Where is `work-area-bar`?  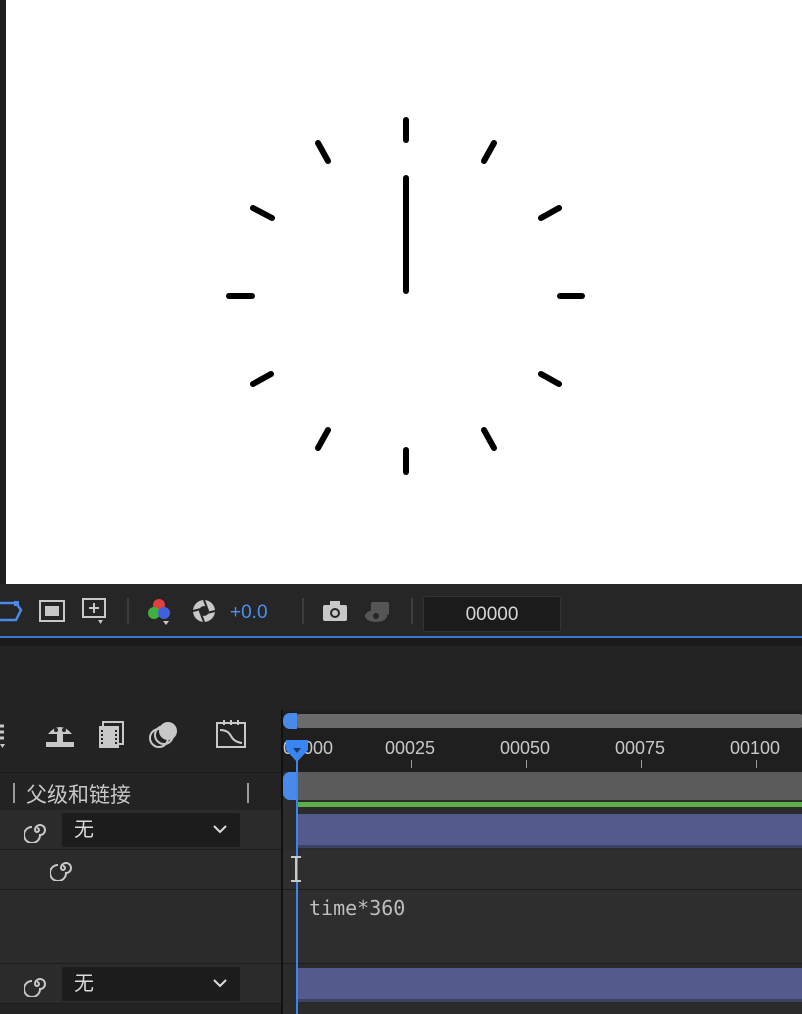
work-area-bar is located at coordinates (549, 721).